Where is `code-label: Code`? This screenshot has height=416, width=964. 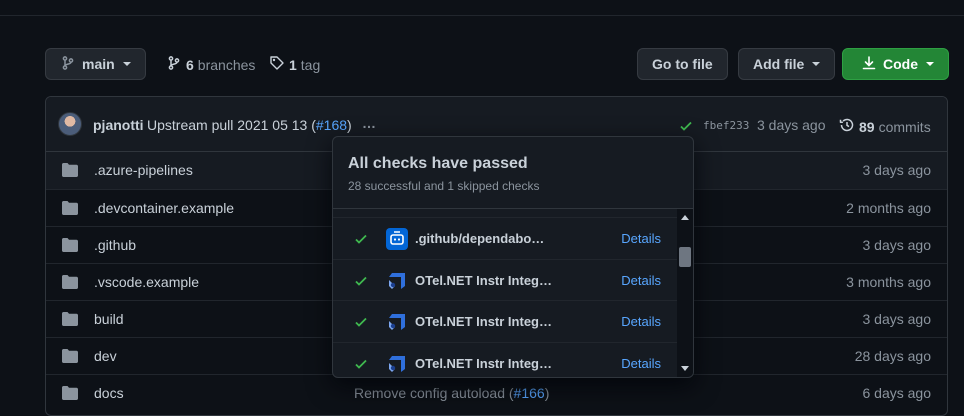
code-label: Code is located at coordinates (900, 64).